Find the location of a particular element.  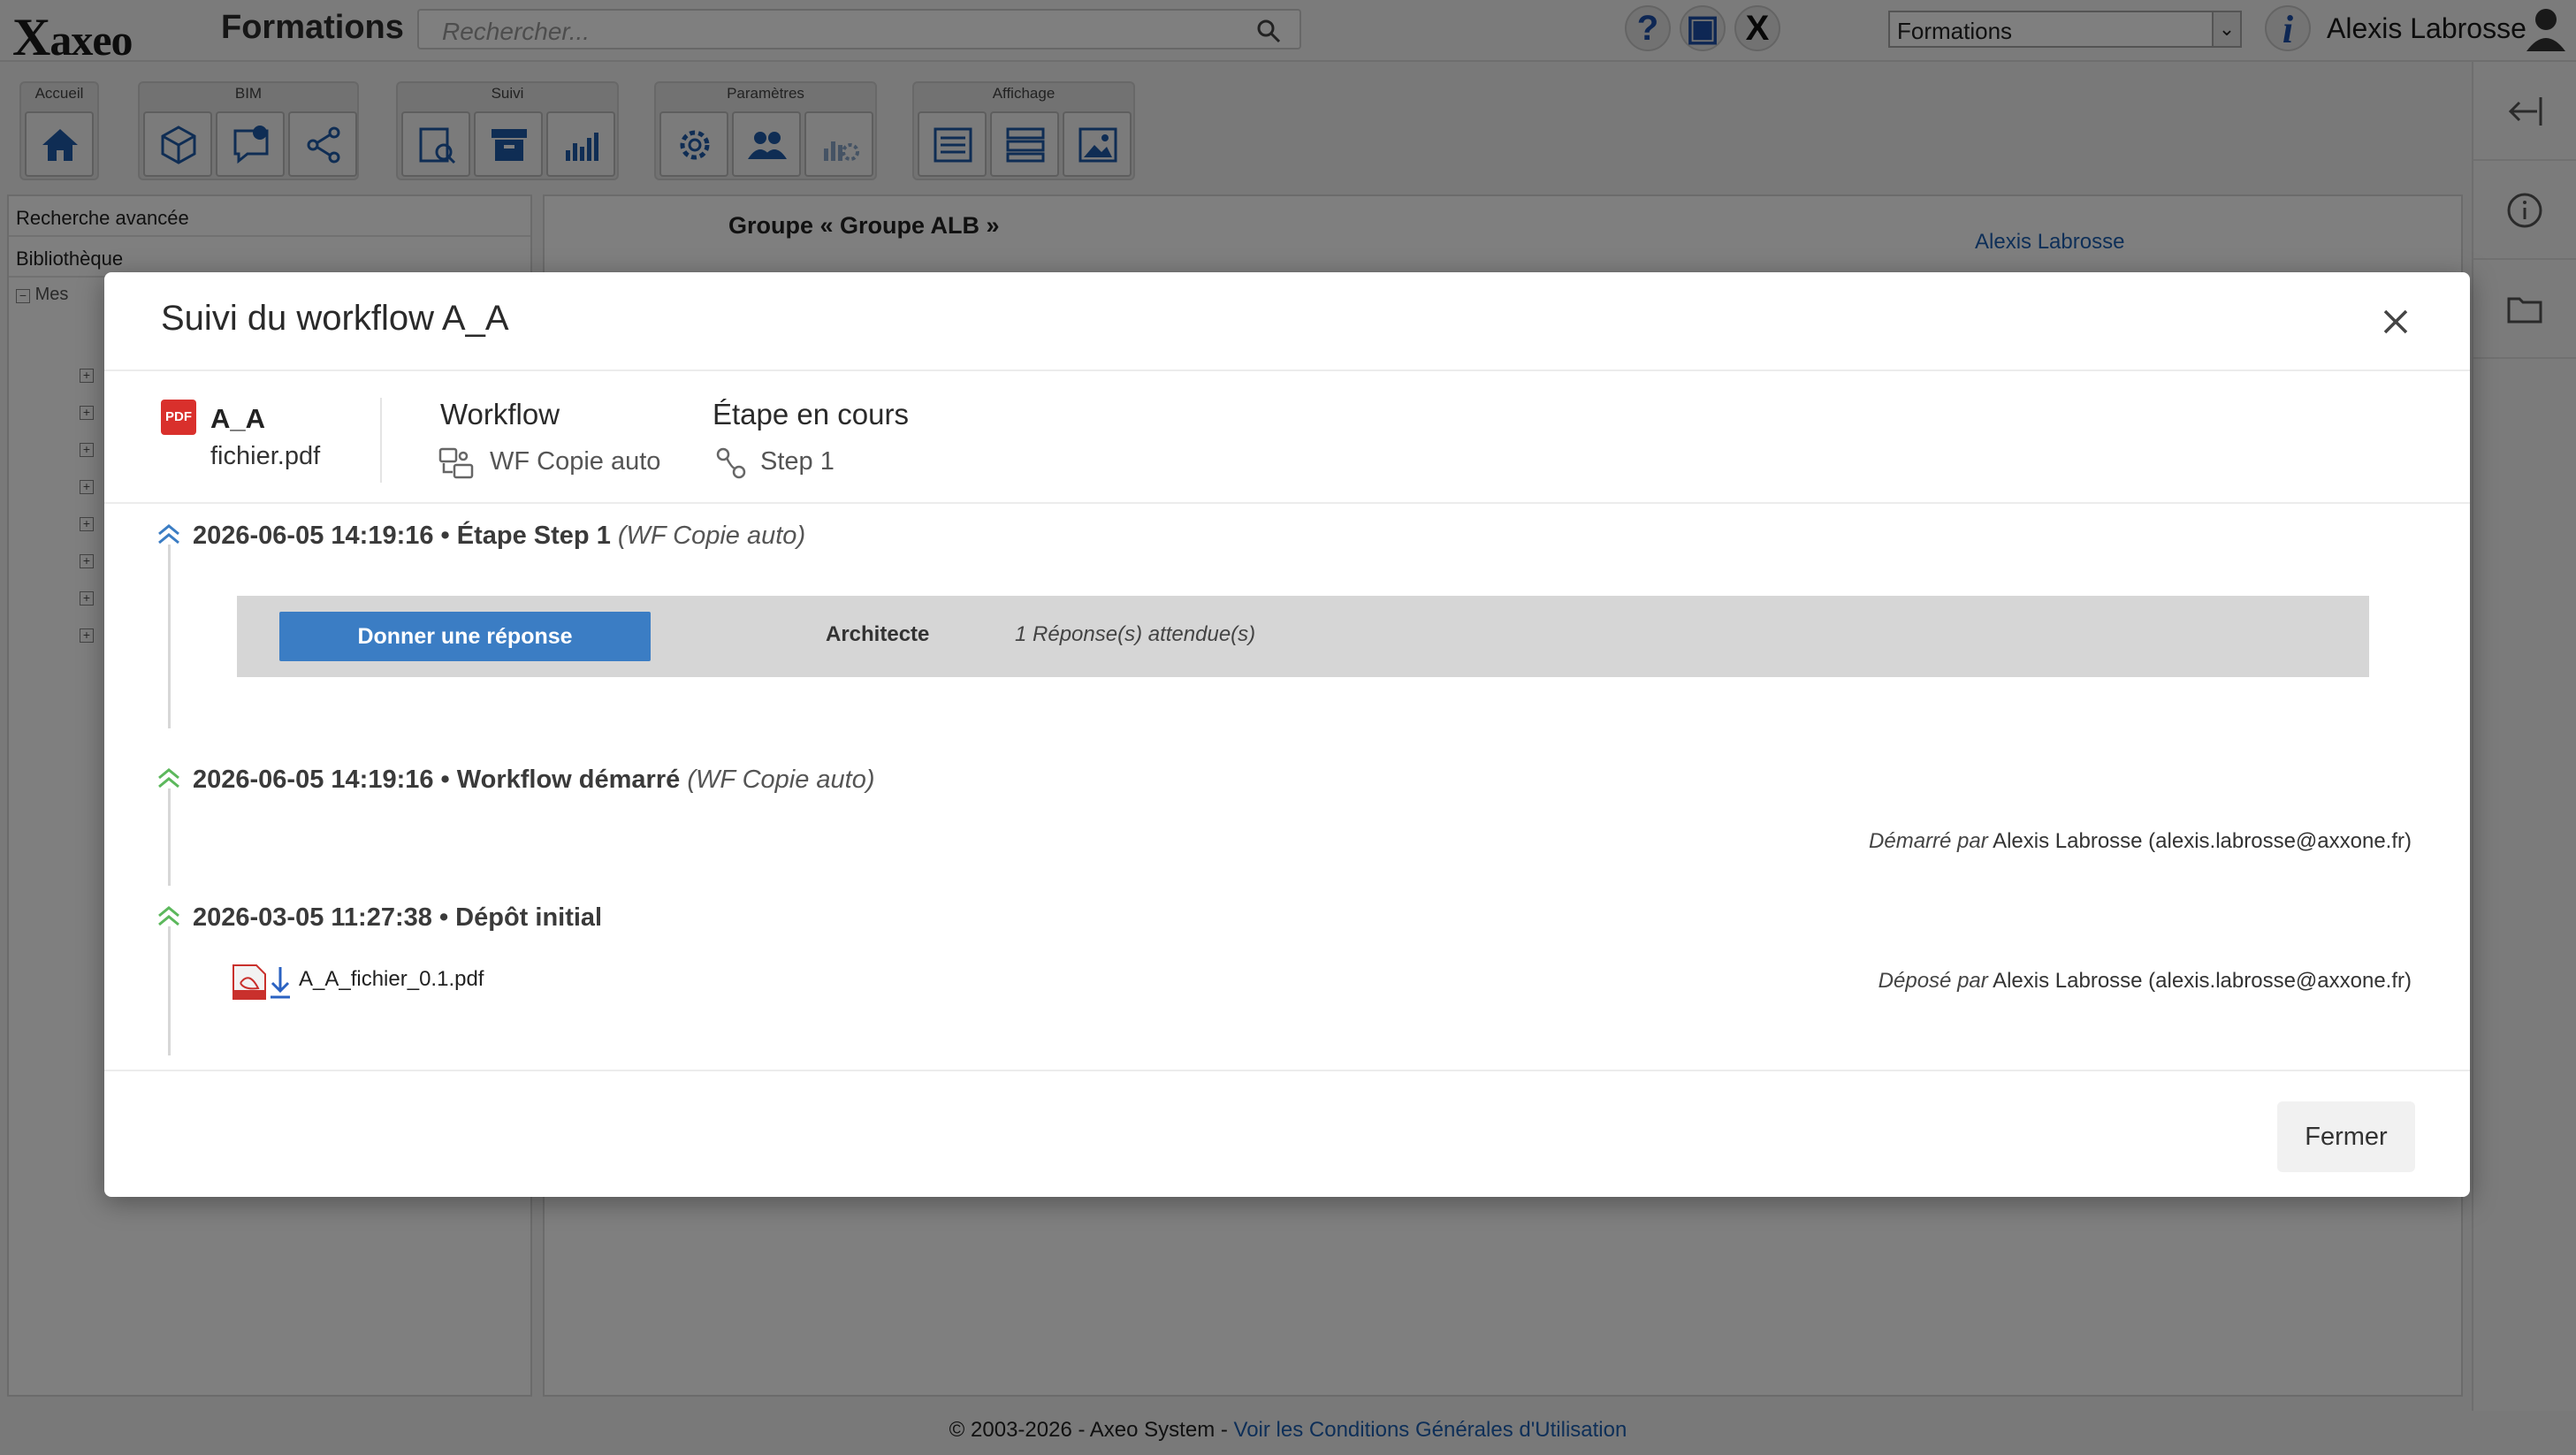

modal-footer: Fermer is located at coordinates (1287, 1133).